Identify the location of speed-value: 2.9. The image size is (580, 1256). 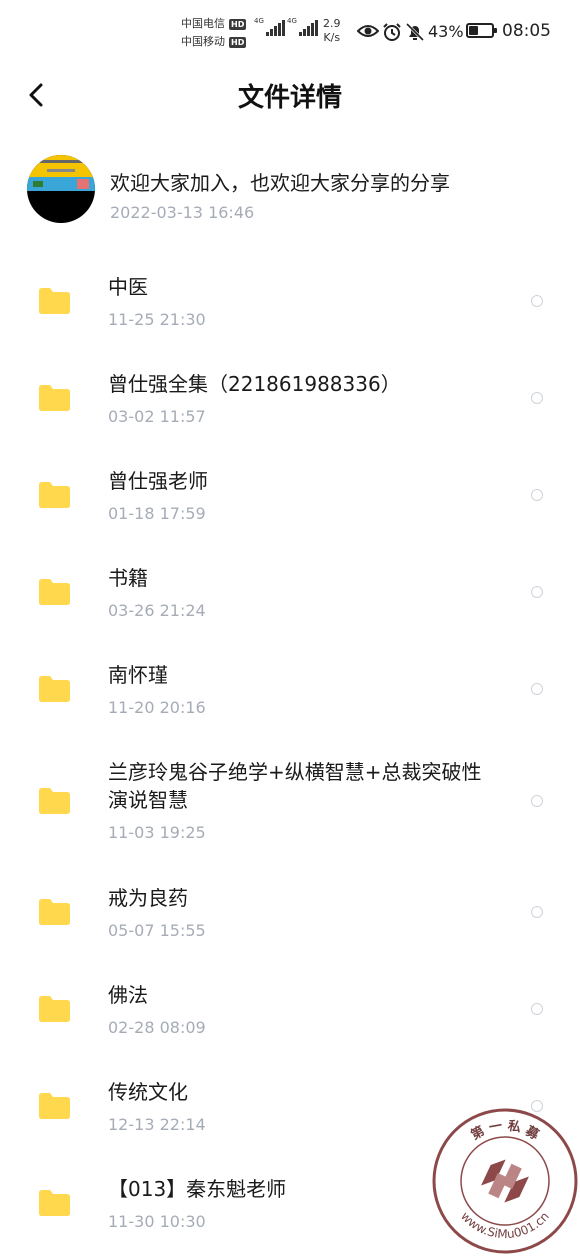
(332, 23).